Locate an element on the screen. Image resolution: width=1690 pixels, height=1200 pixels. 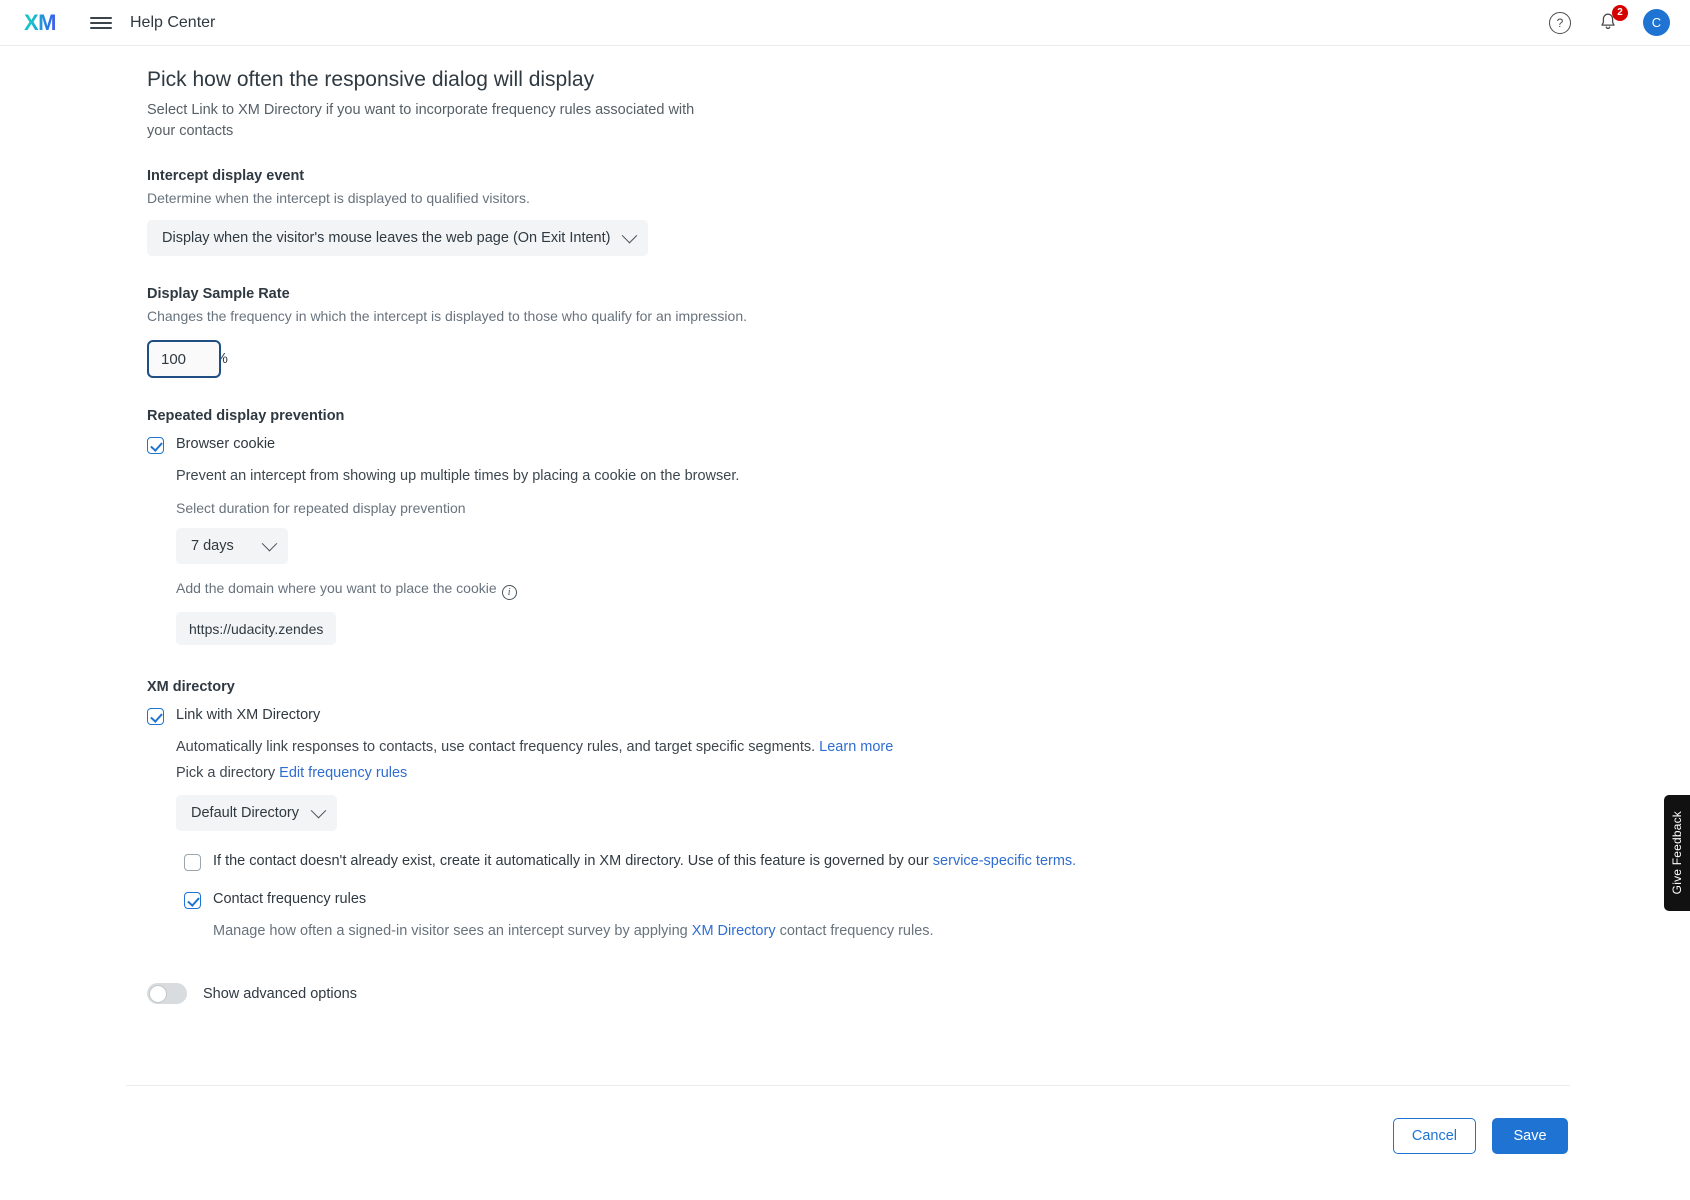
display-sample-rate-input is located at coordinates (184, 359).